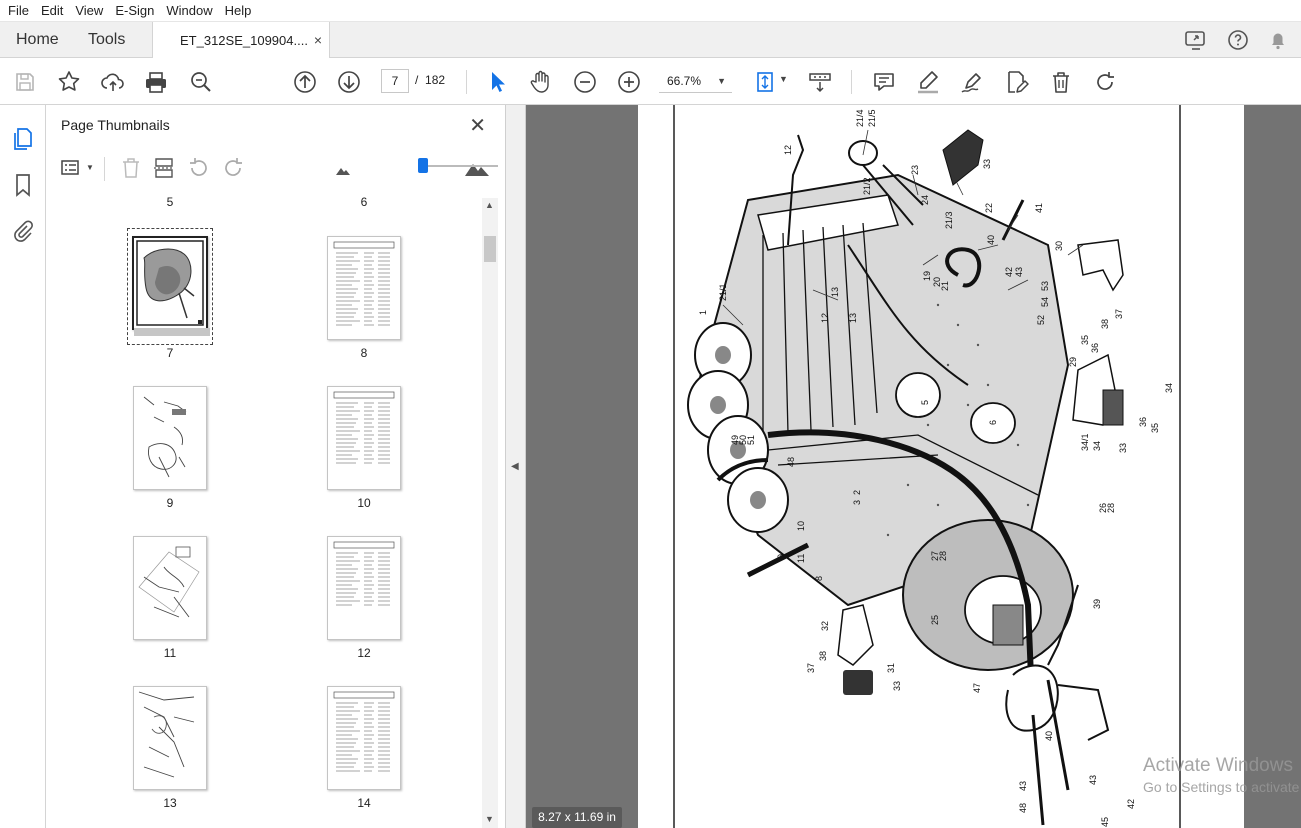  I want to click on svg-text: 34/1, so click(1085, 442).